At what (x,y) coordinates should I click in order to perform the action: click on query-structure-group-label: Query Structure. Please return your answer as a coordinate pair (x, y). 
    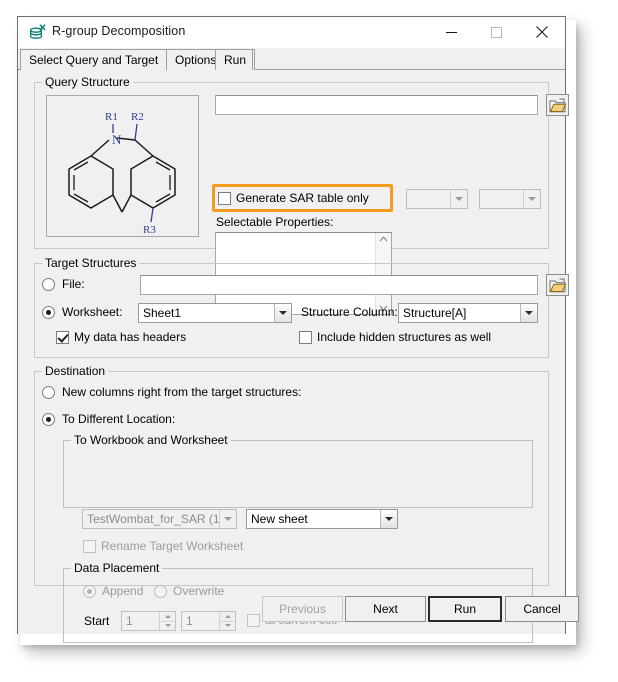
    Looking at the image, I should click on (87, 82).